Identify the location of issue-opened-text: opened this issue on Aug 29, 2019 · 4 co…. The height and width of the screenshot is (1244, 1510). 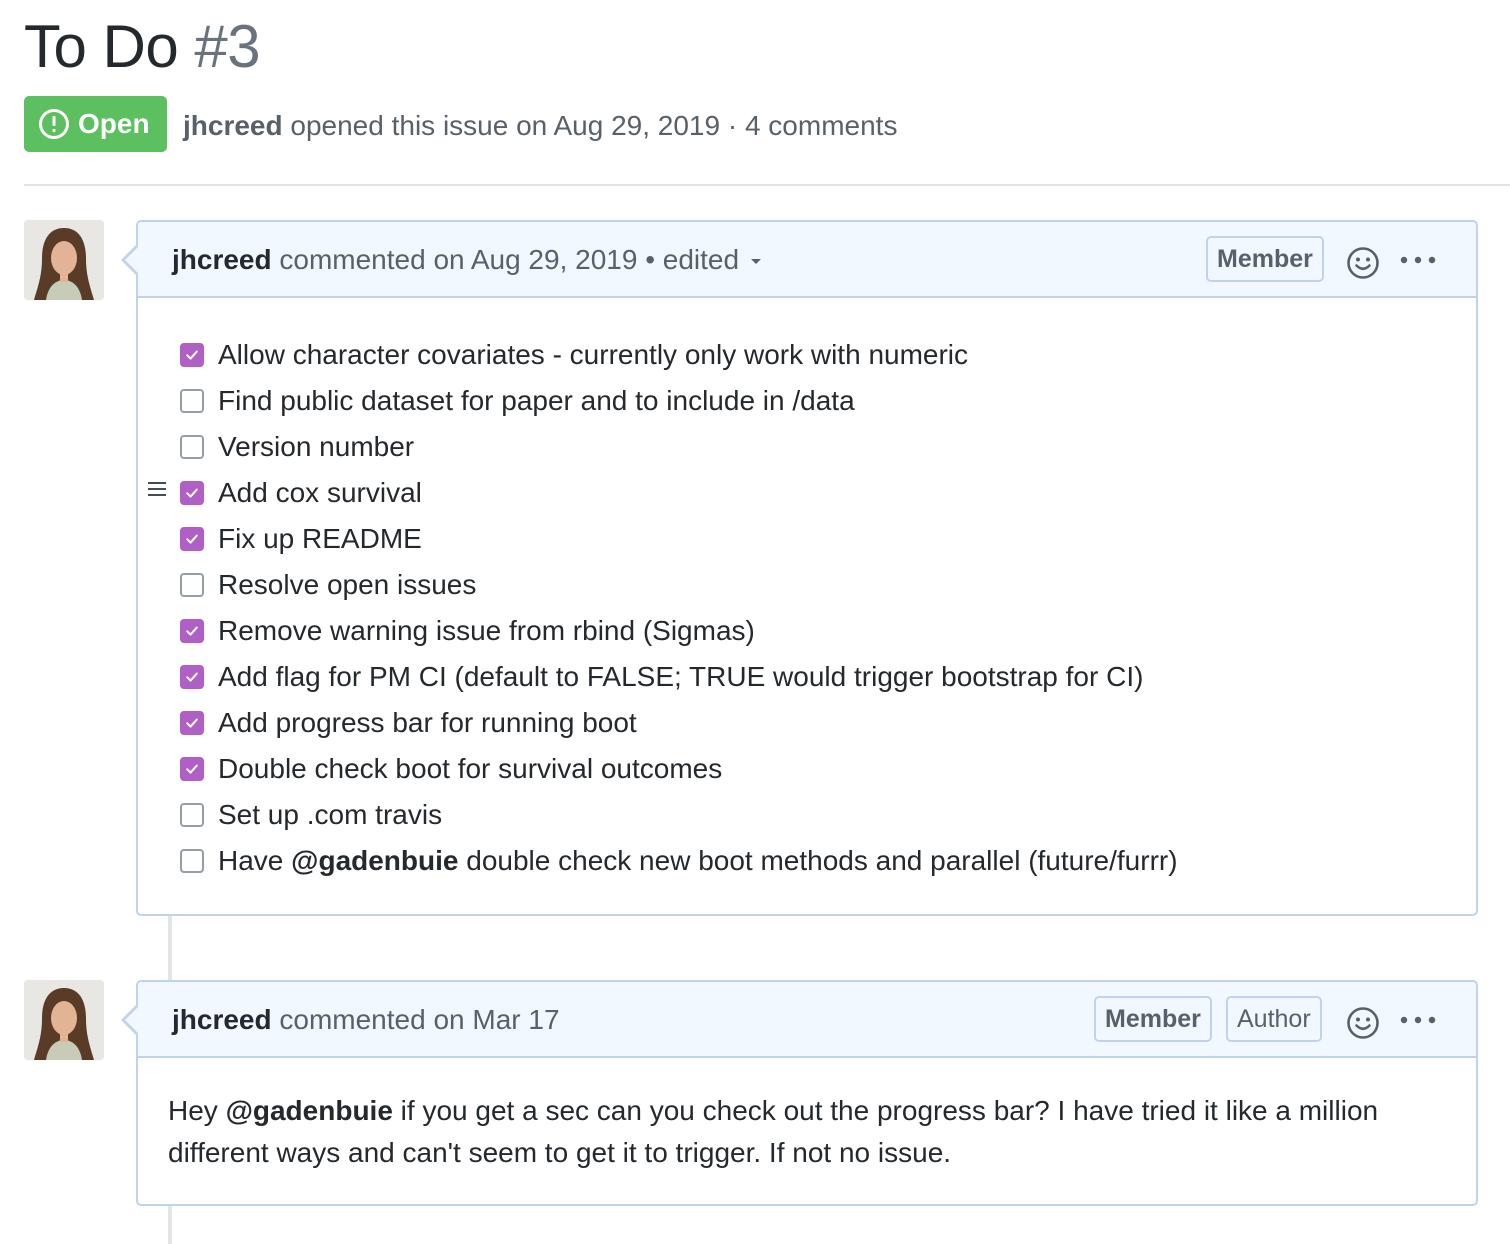
(590, 125).